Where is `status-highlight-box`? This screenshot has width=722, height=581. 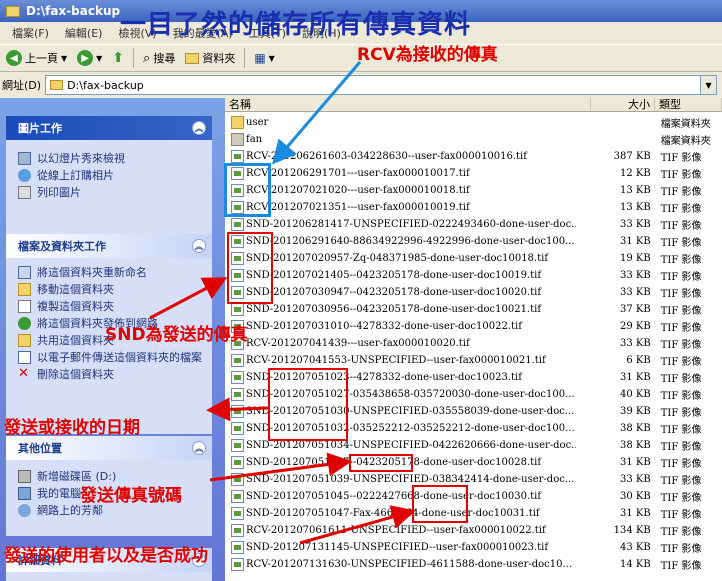 status-highlight-box is located at coordinates (440, 504).